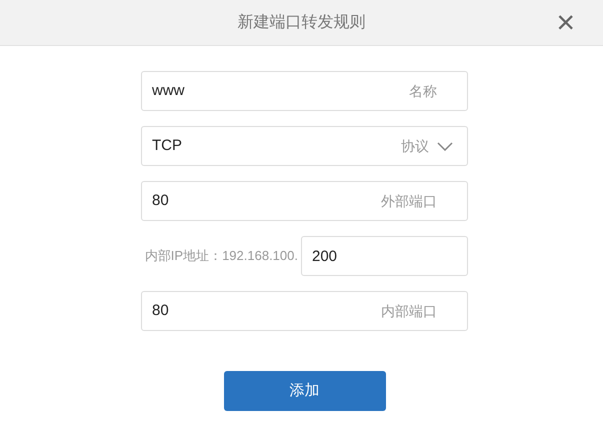 This screenshot has height=443, width=603. Describe the element at coordinates (384, 256) in the screenshot. I see `ip-suffix-field: 200` at that location.